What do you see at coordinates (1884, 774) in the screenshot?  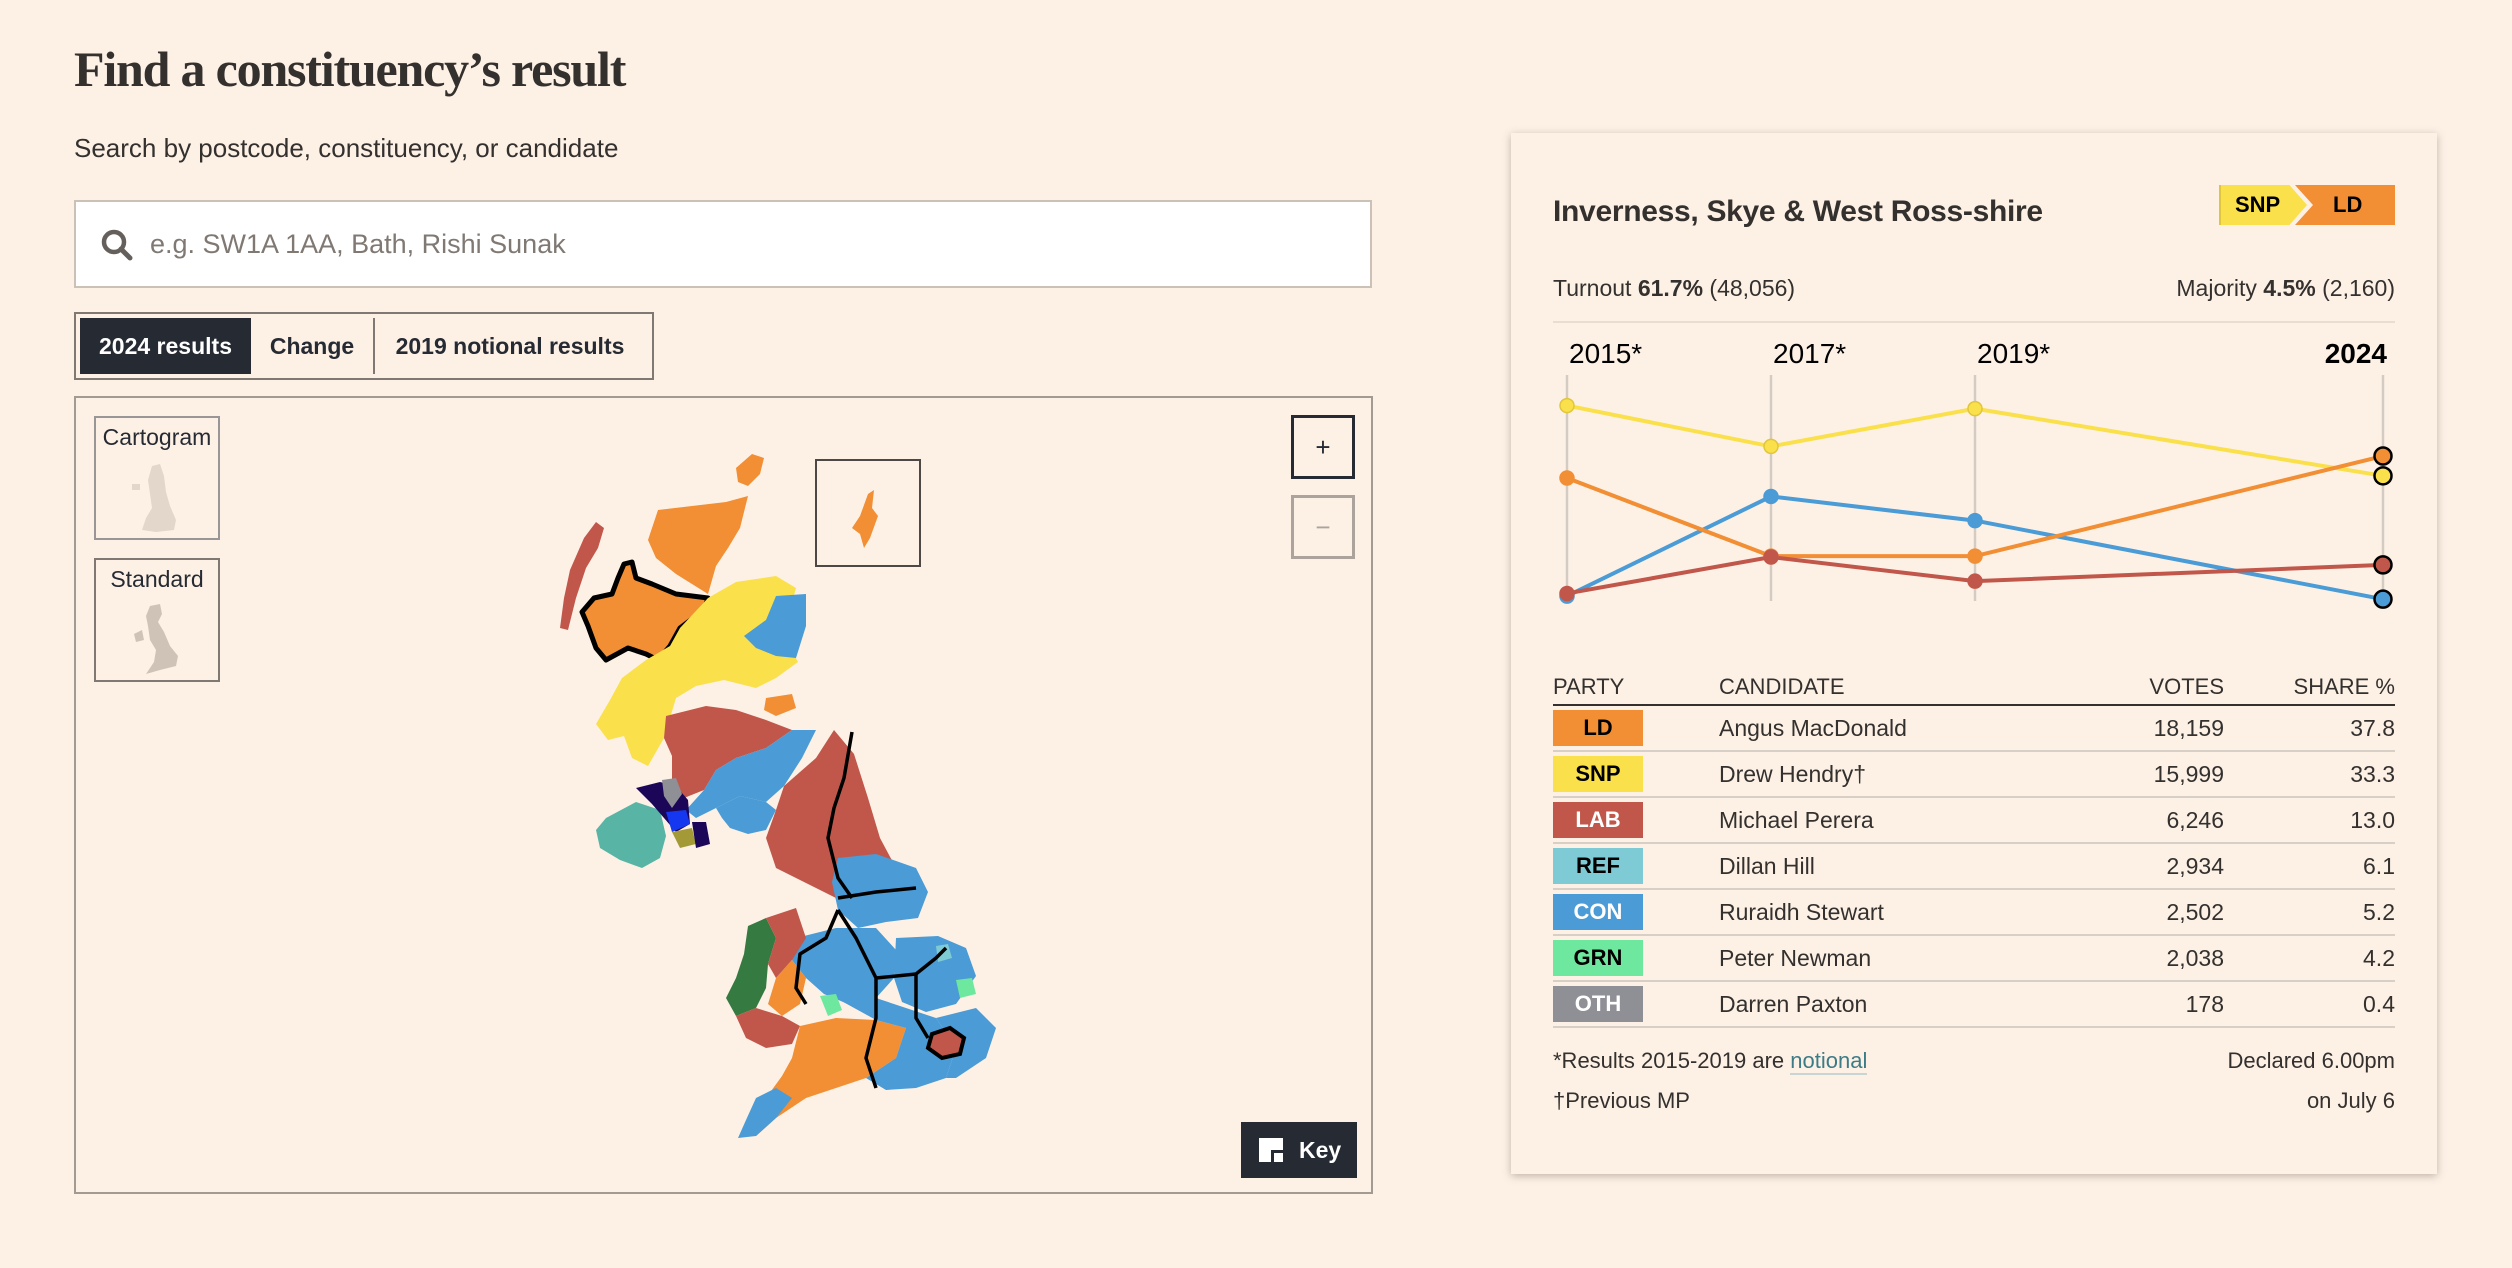 I see `candidate-name: Drew Hendry†` at bounding box center [1884, 774].